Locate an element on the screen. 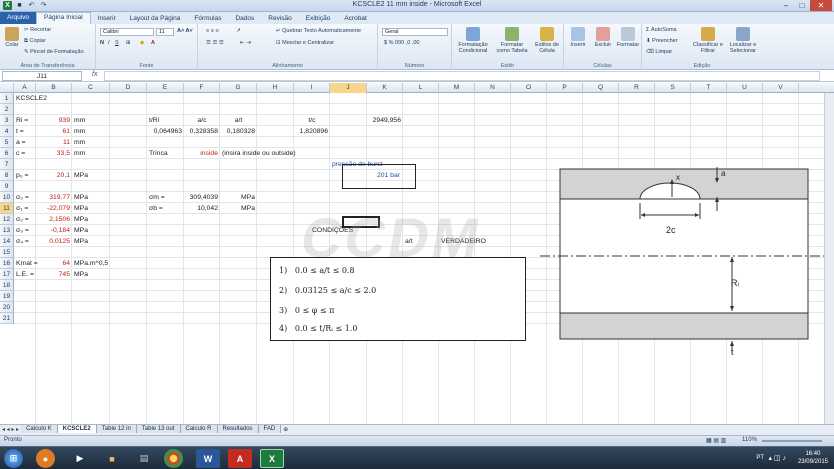 The height and width of the screenshot is (469, 834). row-header-16: 16 is located at coordinates (7, 263).